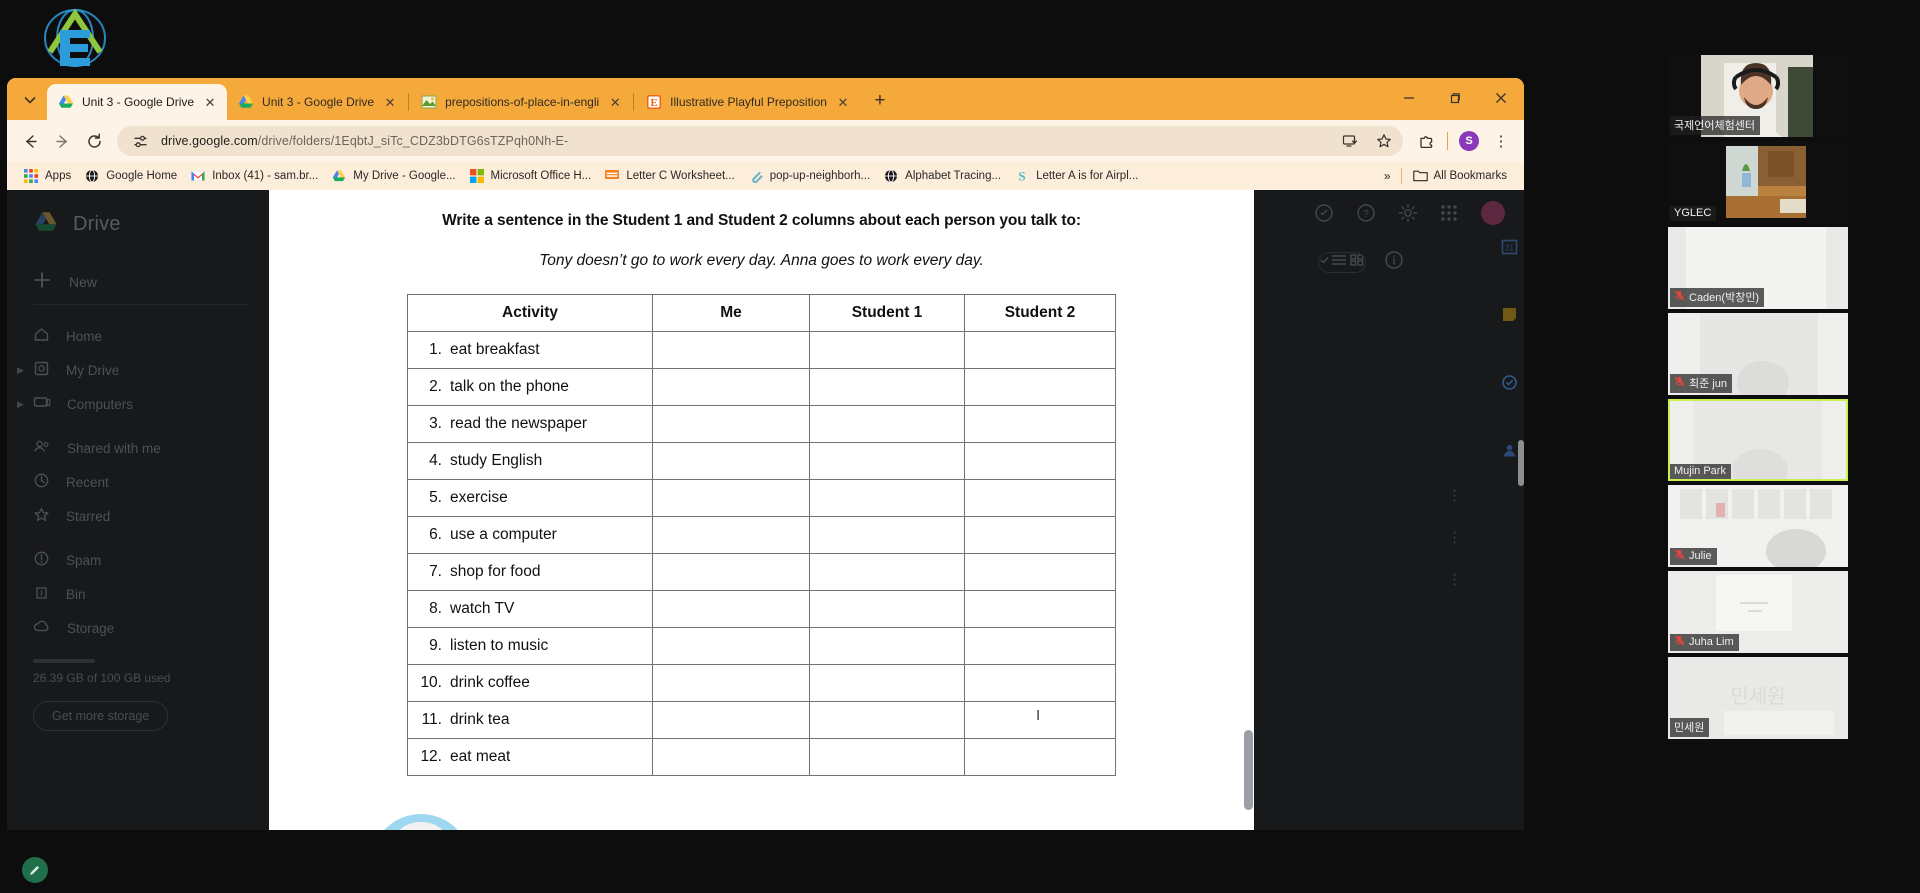 Image resolution: width=1920 pixels, height=893 pixels. Describe the element at coordinates (317, 102) in the screenshot. I see `tab-1: Unit 3 - Google Drive ✕` at that location.